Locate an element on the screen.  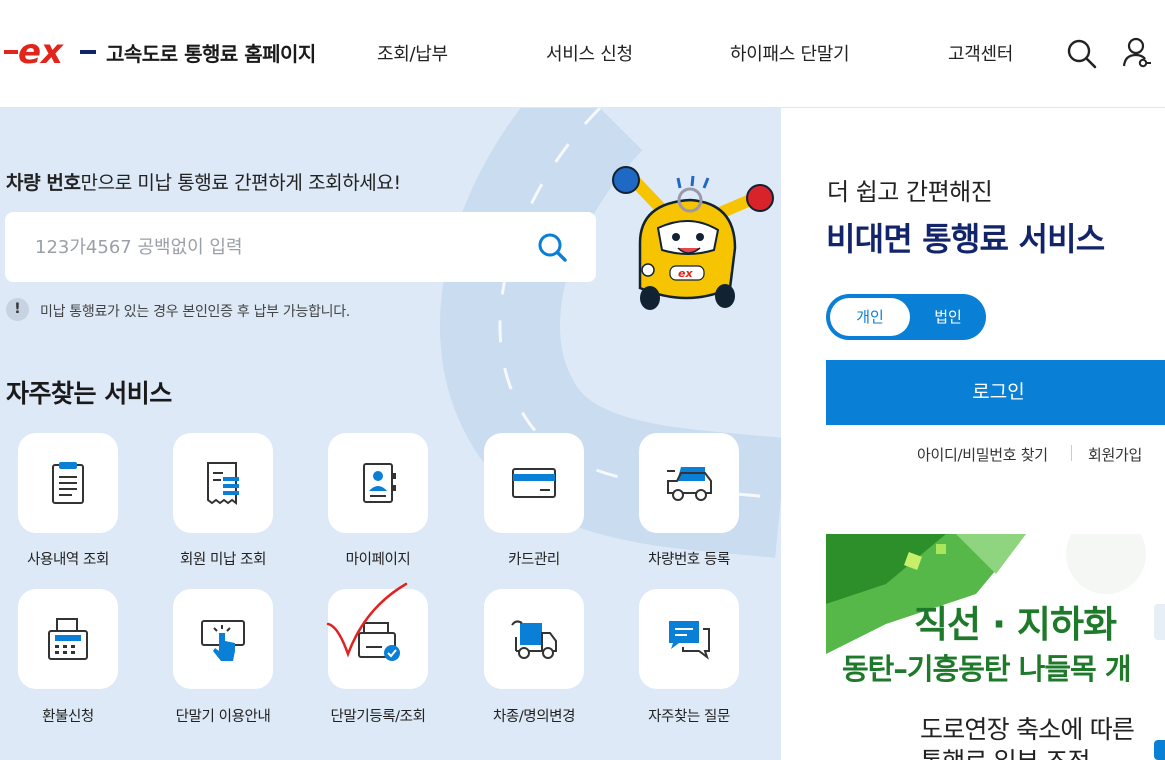
faq-button is located at coordinates (689, 639).